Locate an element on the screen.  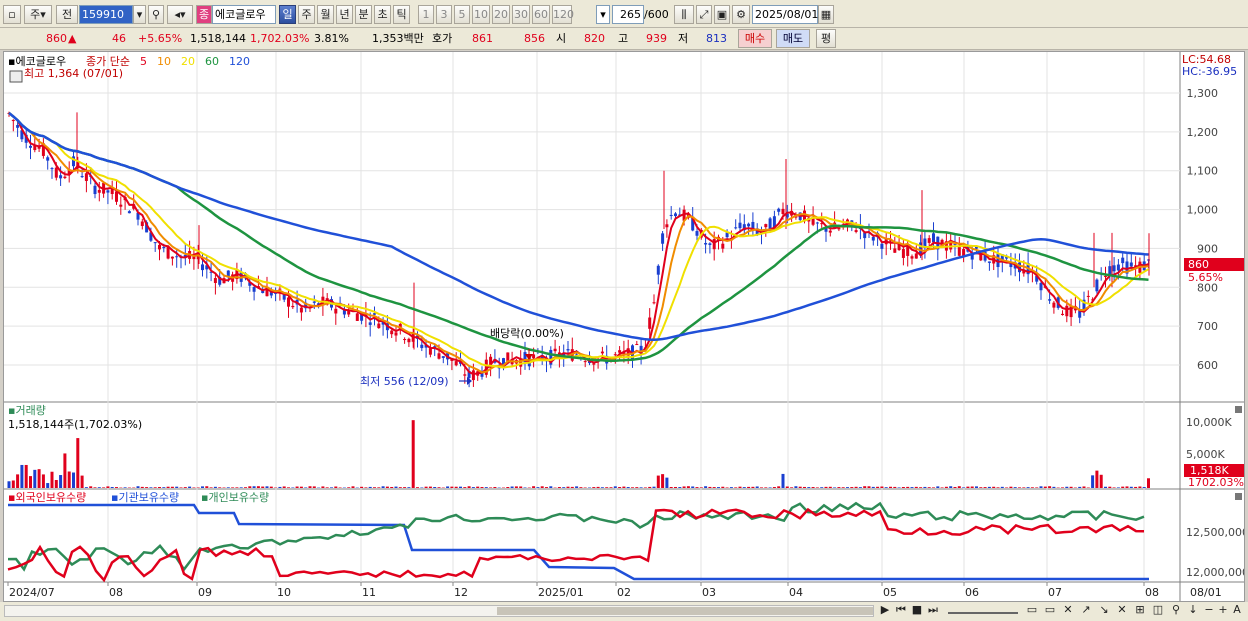
period-tab-0: 일 is located at coordinates (287, 14).